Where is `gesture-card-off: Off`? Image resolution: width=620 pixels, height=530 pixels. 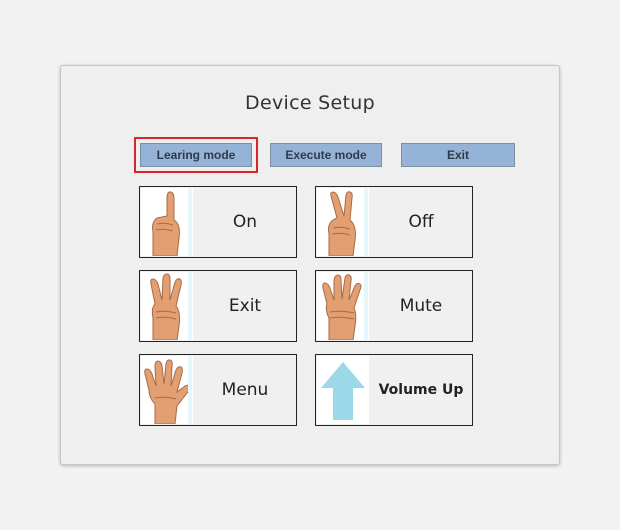
gesture-card-off: Off is located at coordinates (394, 222).